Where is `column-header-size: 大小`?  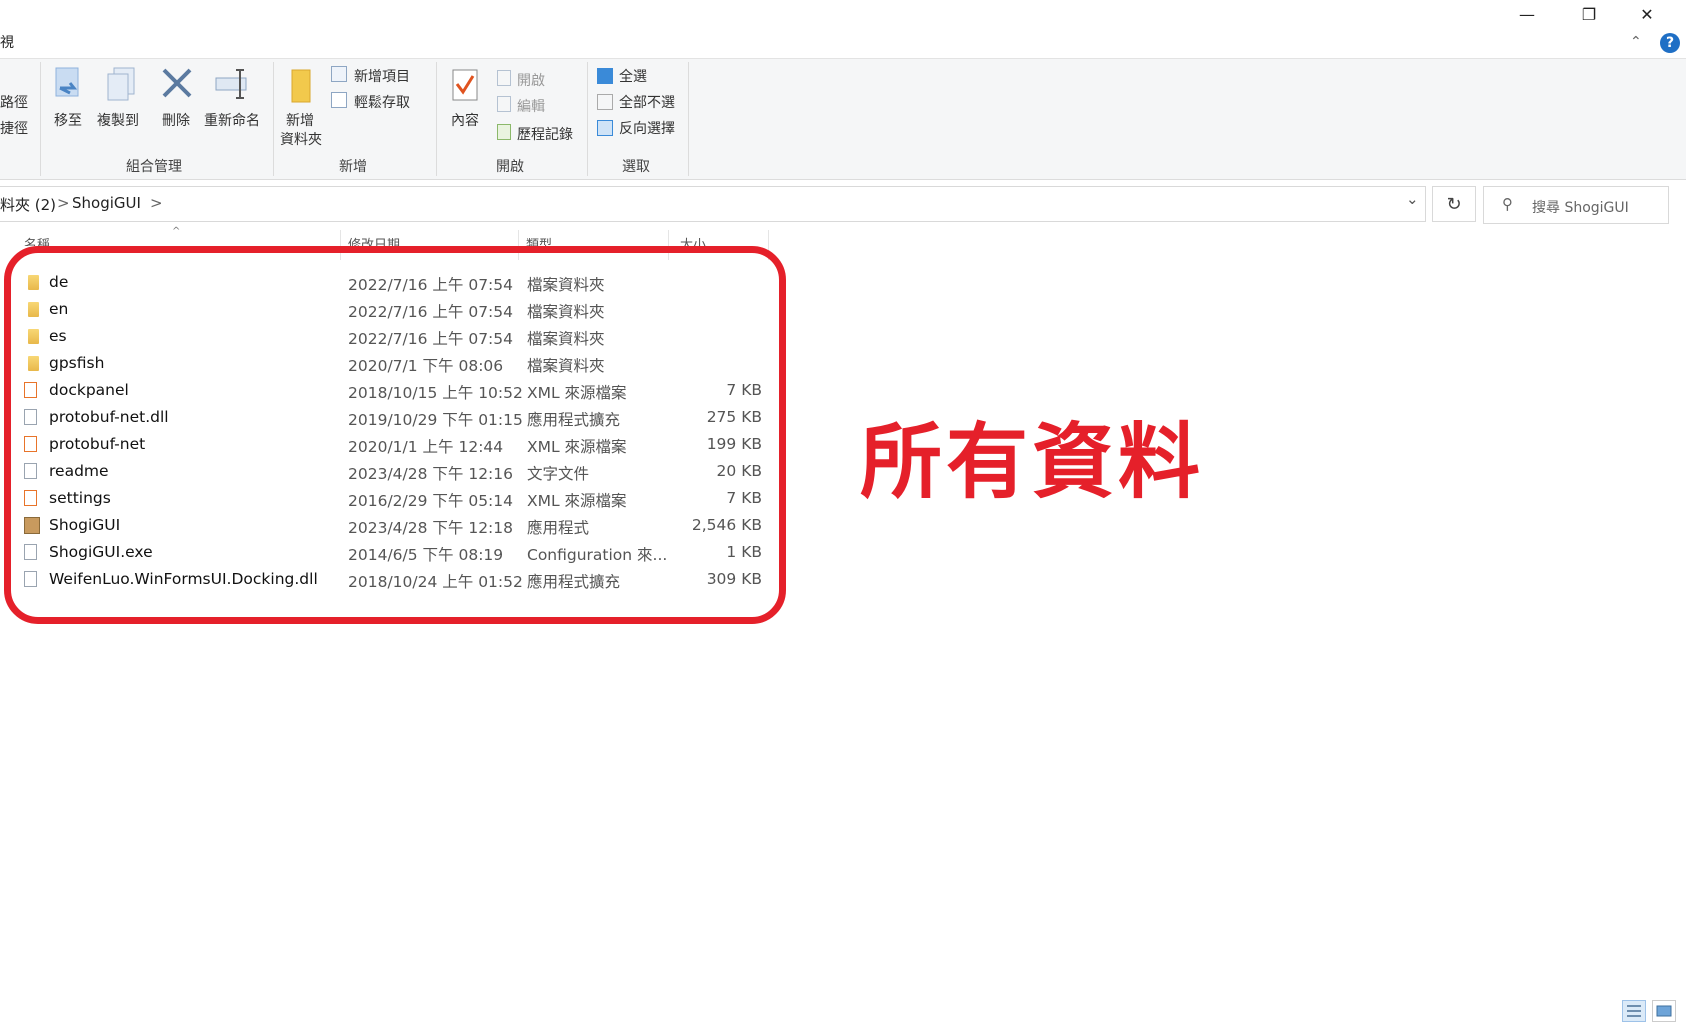 column-header-size: 大小 is located at coordinates (693, 240).